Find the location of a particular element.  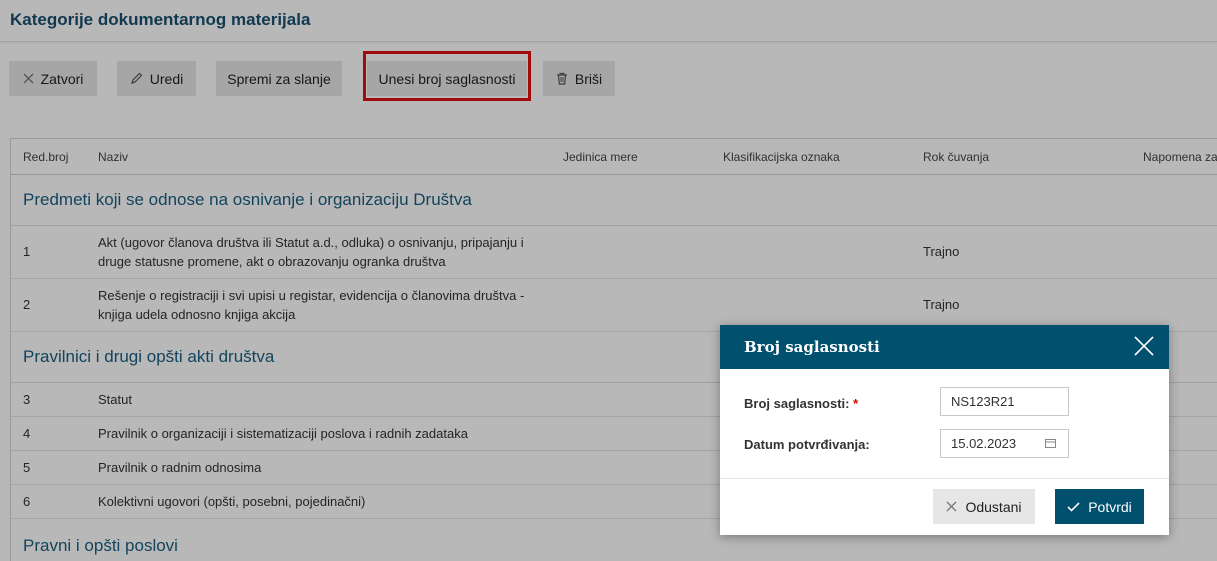

consent-number-label: Broj saglasnosti: * is located at coordinates (801, 403).